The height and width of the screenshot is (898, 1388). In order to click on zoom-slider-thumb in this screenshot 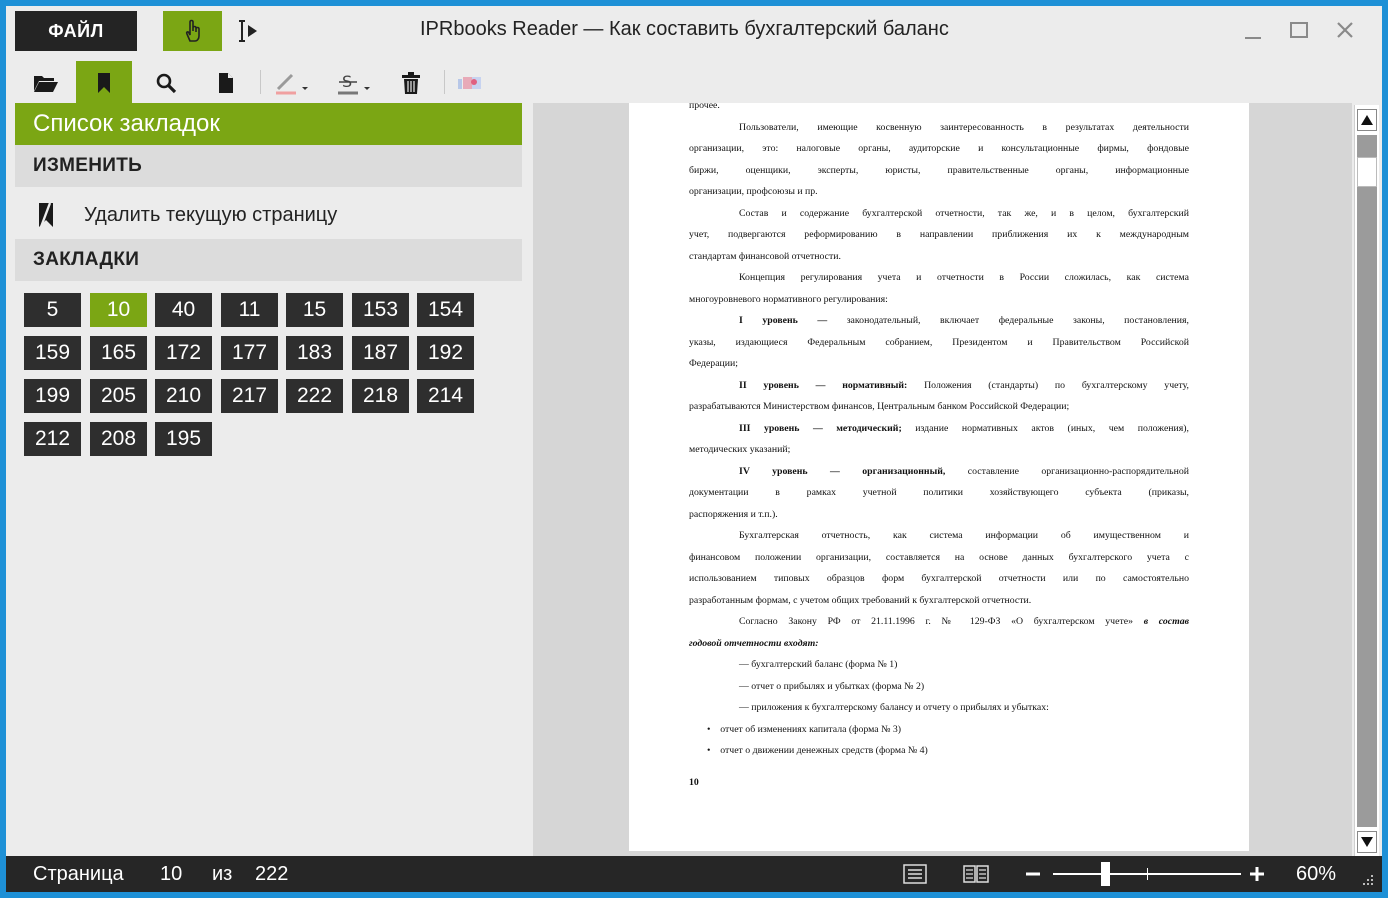, I will do `click(1105, 874)`.